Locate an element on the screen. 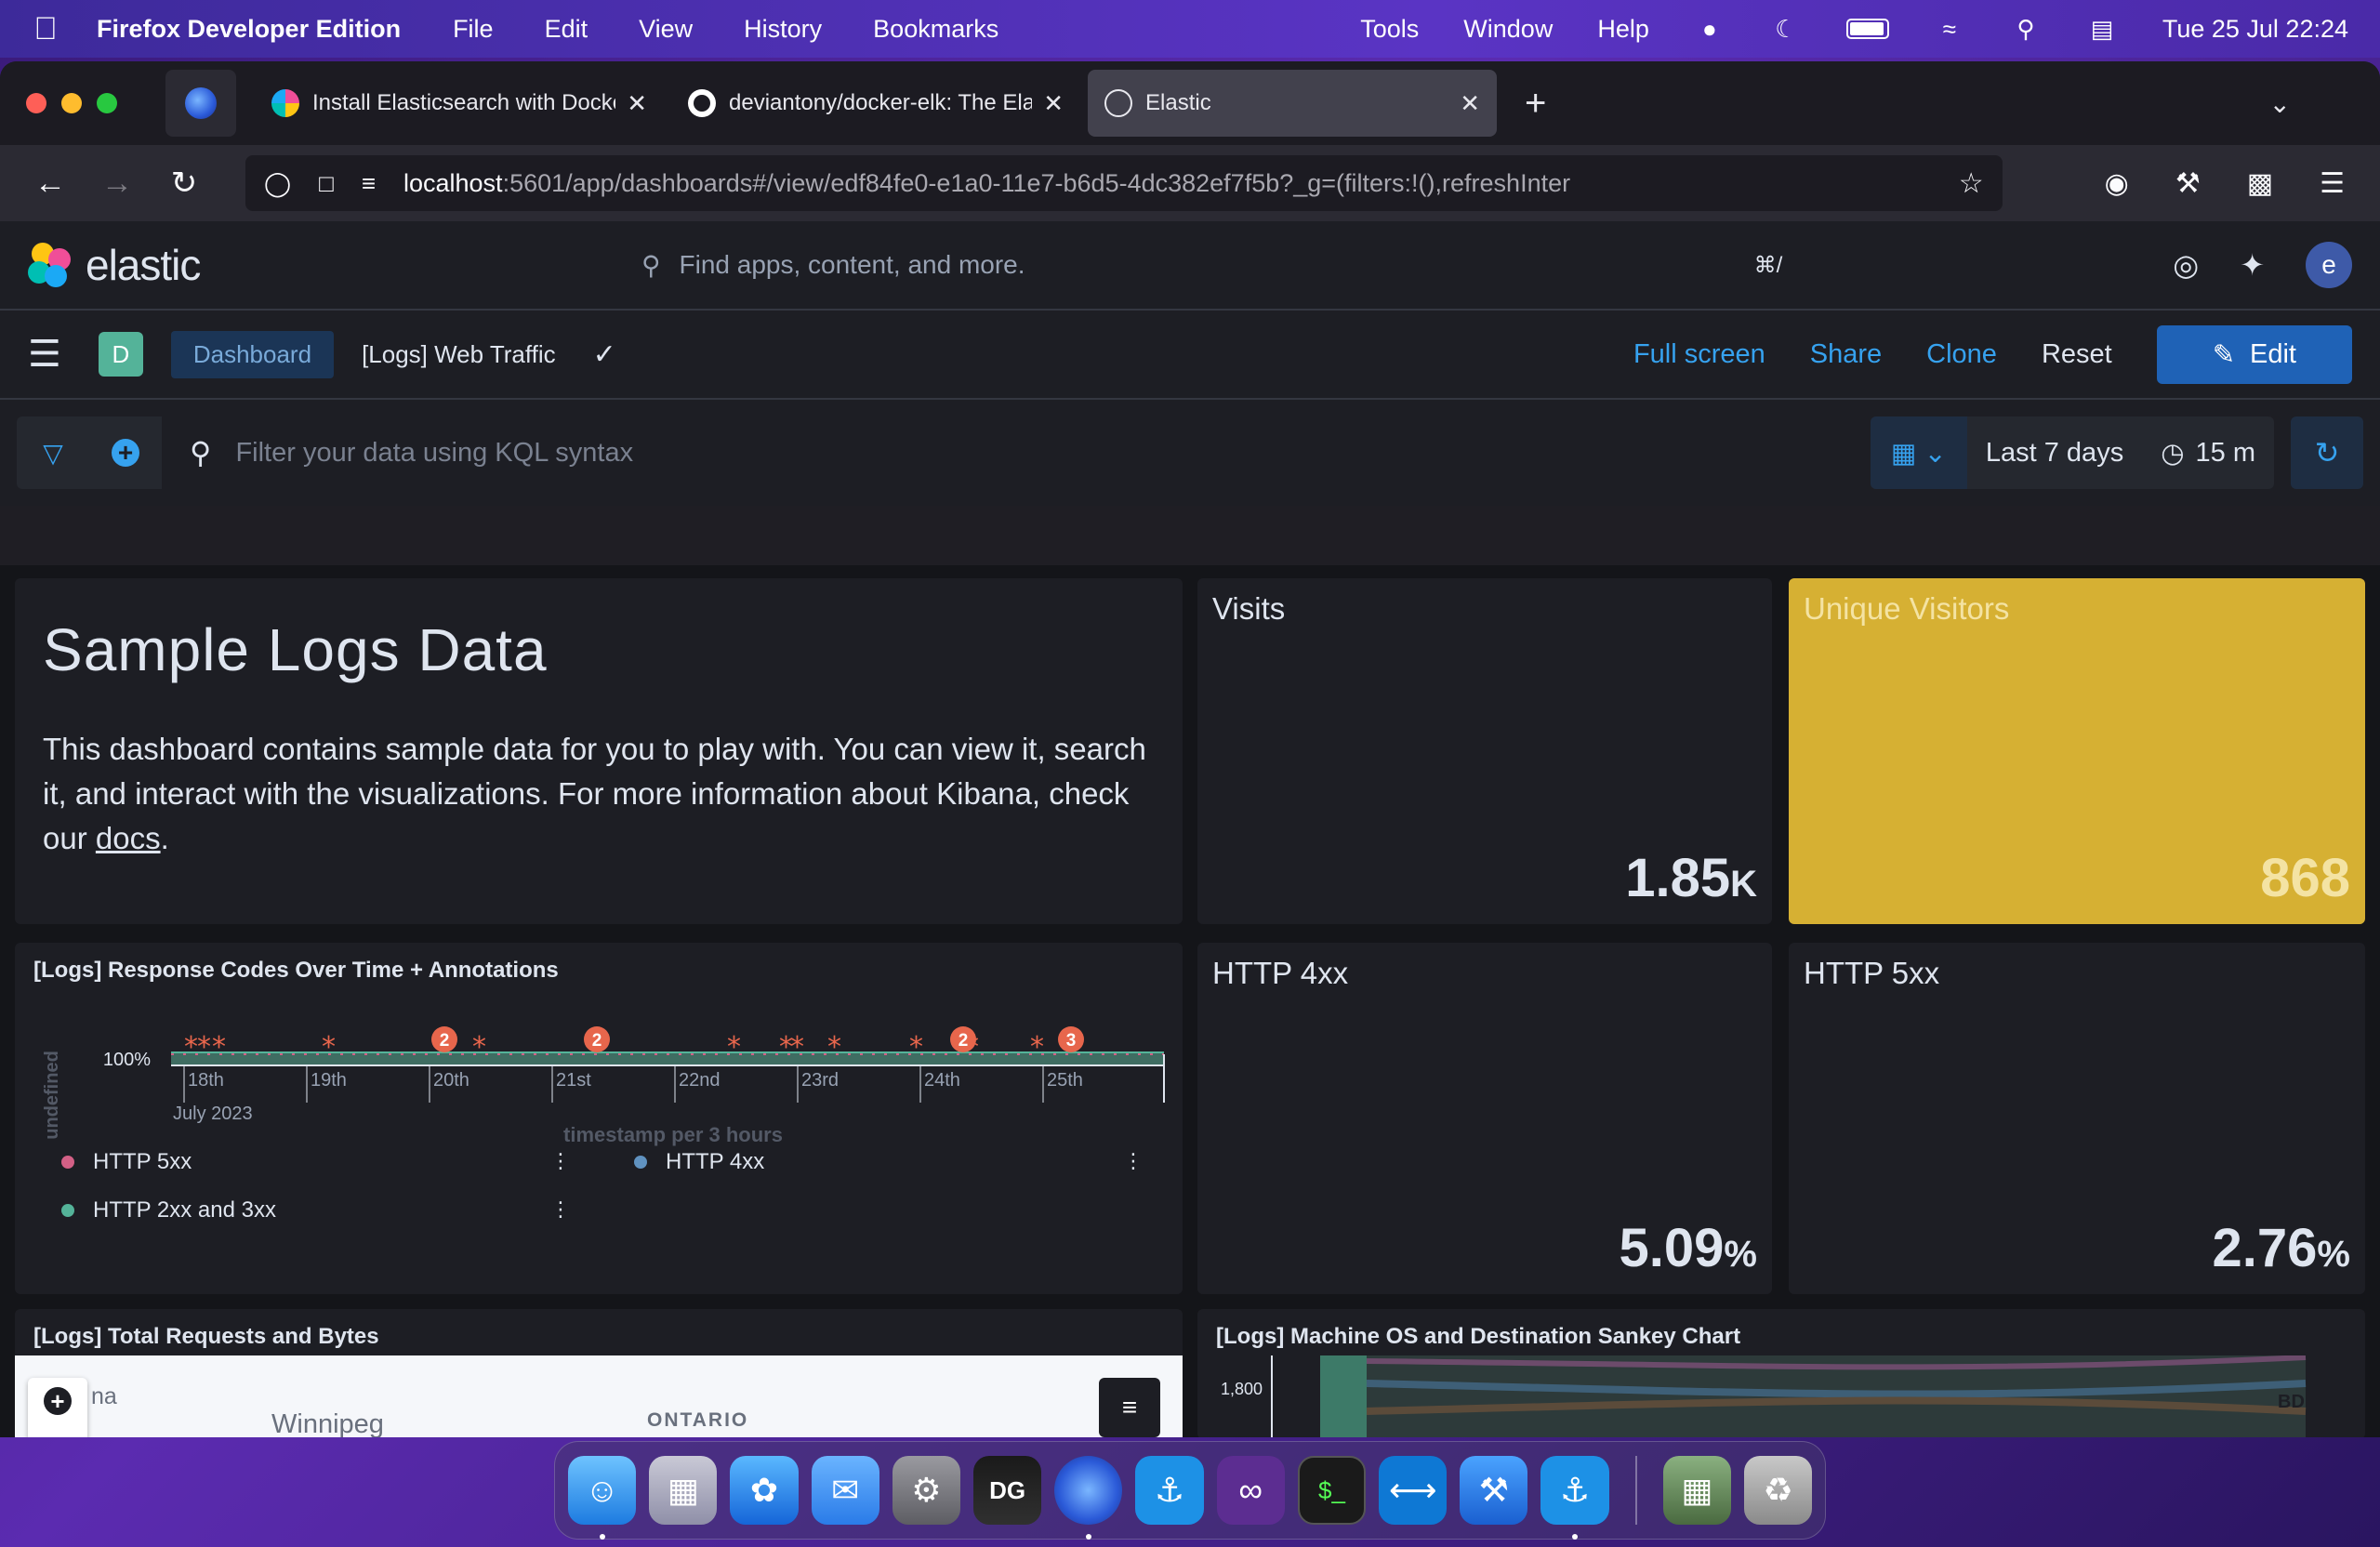 The height and width of the screenshot is (1547, 2380). chevron-down-icon: ⌄ is located at coordinates (2280, 103).